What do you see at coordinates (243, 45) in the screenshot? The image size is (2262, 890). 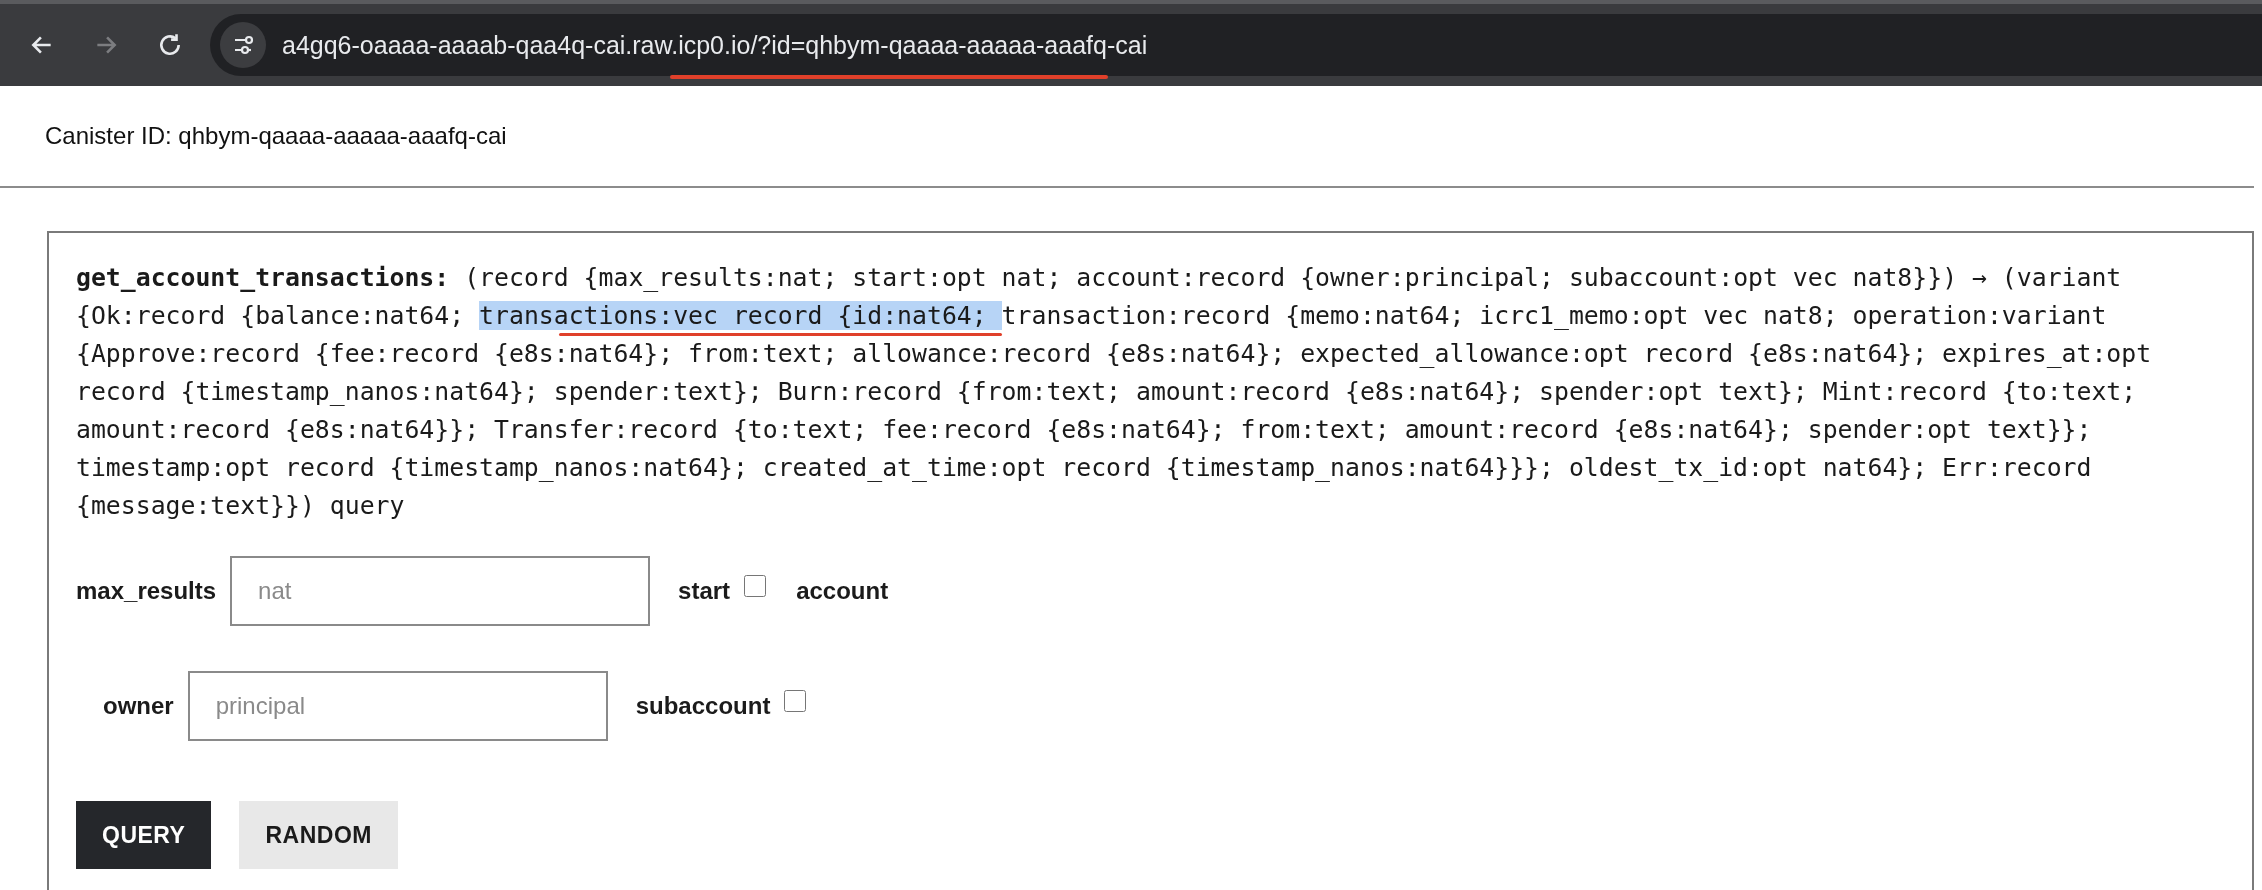 I see `site-settings-icon` at bounding box center [243, 45].